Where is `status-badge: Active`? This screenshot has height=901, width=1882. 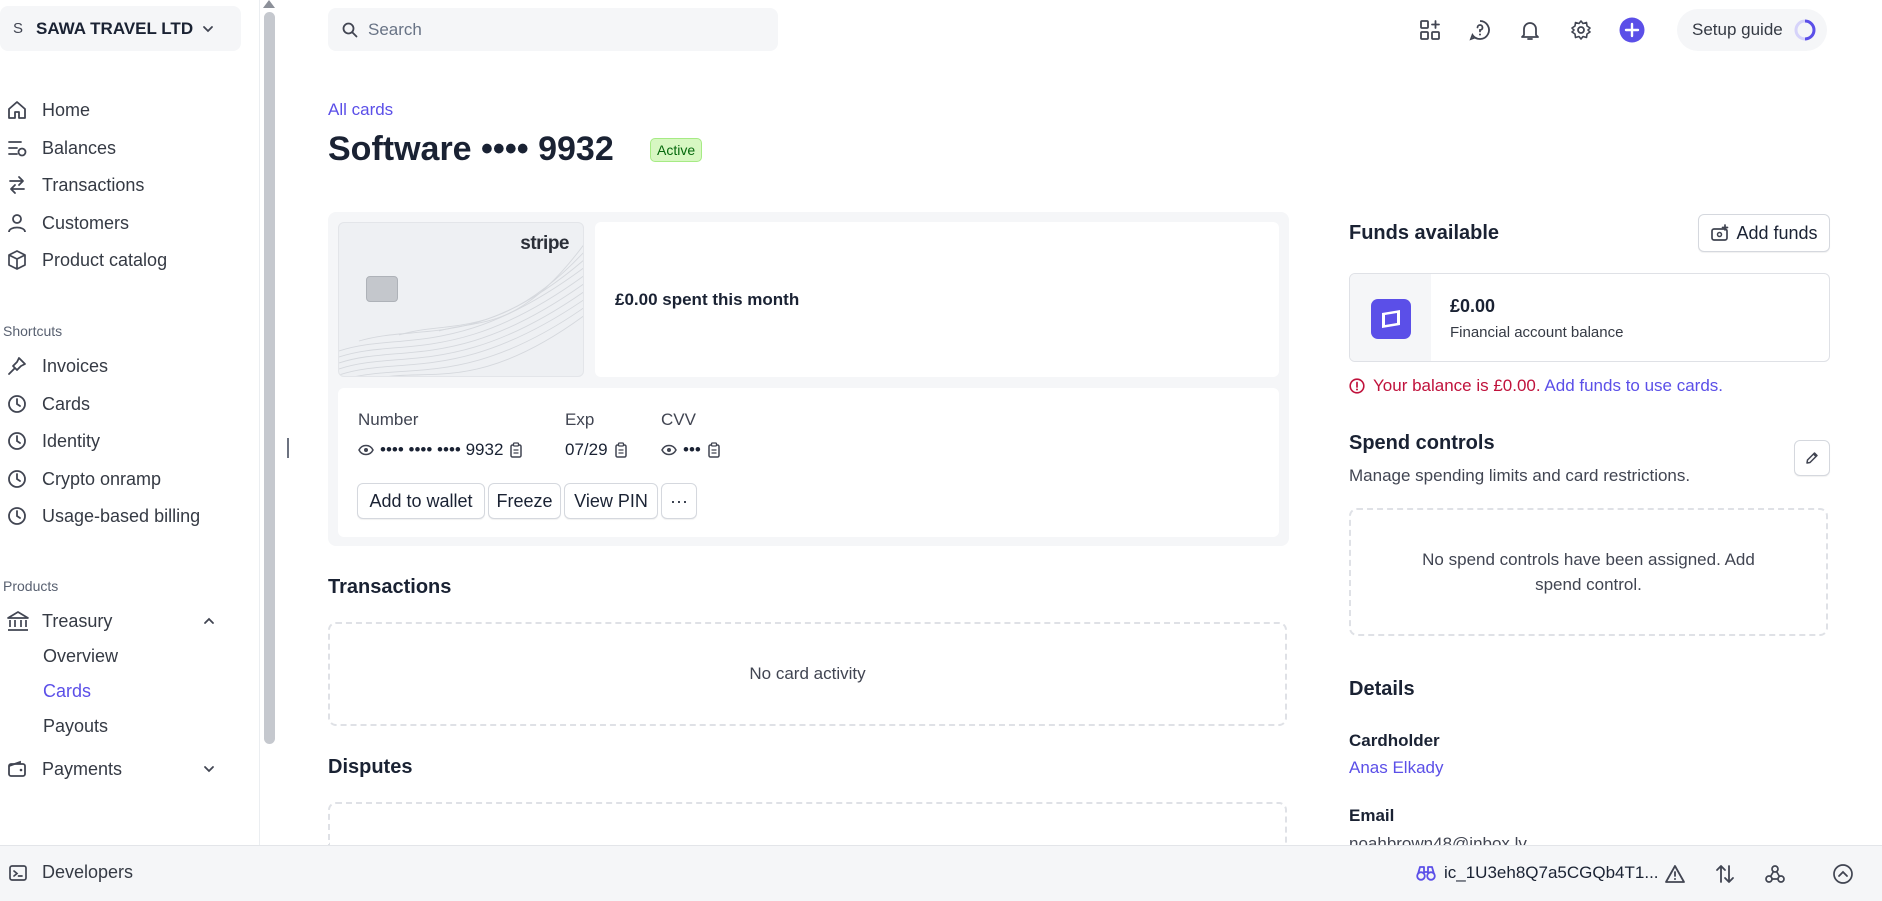 status-badge: Active is located at coordinates (676, 150).